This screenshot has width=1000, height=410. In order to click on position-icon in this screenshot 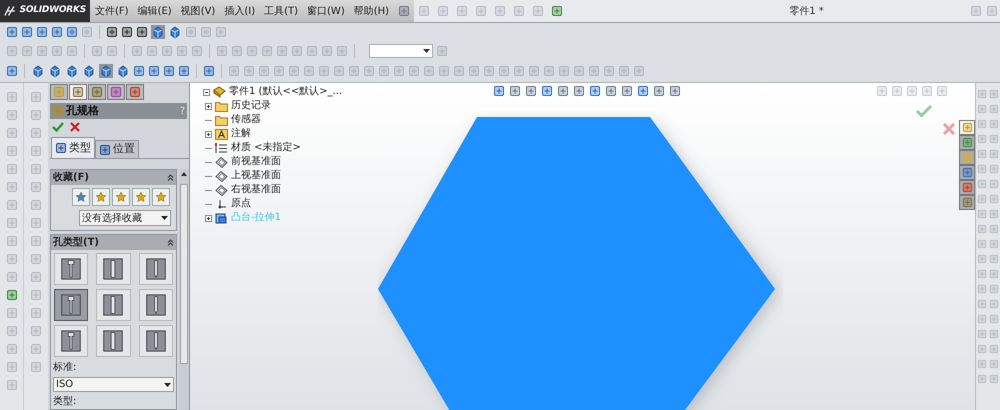, I will do `click(105, 150)`.